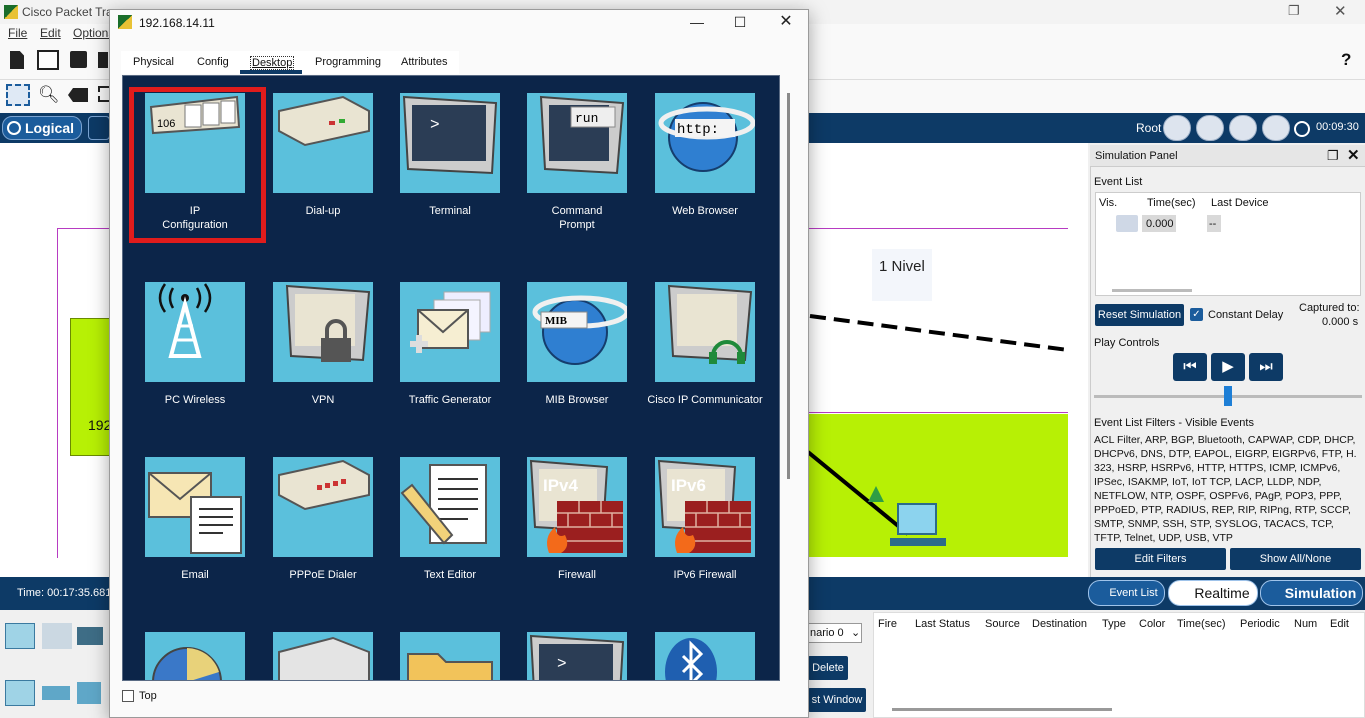 The width and height of the screenshot is (1365, 718). Describe the element at coordinates (78, 95) in the screenshot. I see `delete-icon` at that location.